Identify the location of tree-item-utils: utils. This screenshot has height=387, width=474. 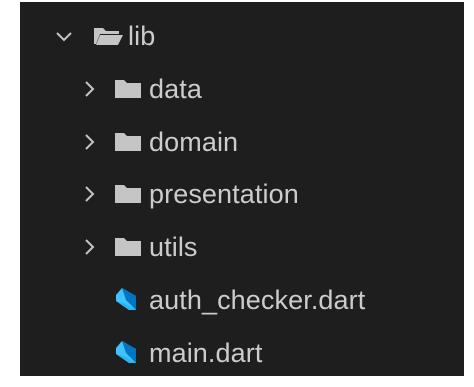
(242, 247).